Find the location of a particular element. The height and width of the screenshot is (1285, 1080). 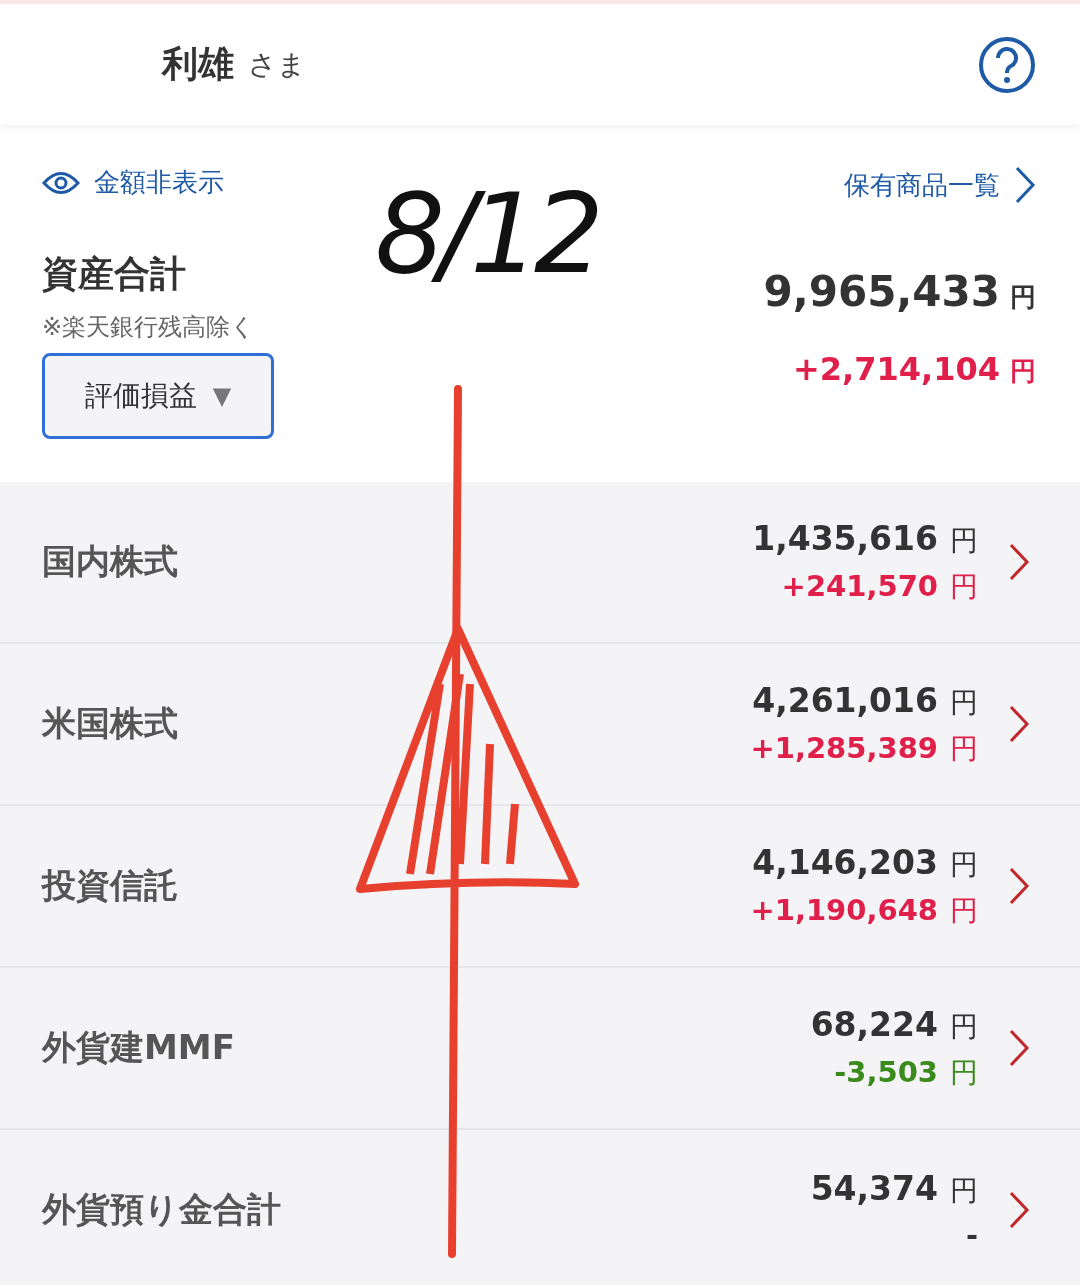

hide-amounts-link: 金額非表示 is located at coordinates (158, 182).